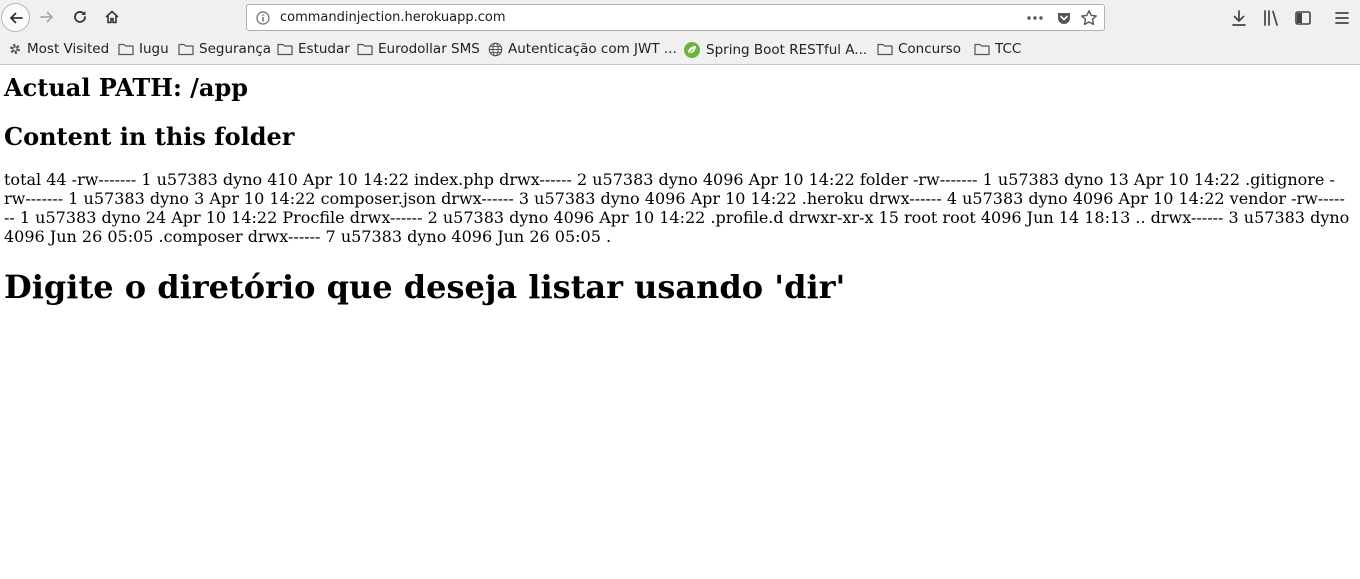 This screenshot has height=579, width=1360. I want to click on bookmark-folder-iugu: Iugu, so click(143, 49).